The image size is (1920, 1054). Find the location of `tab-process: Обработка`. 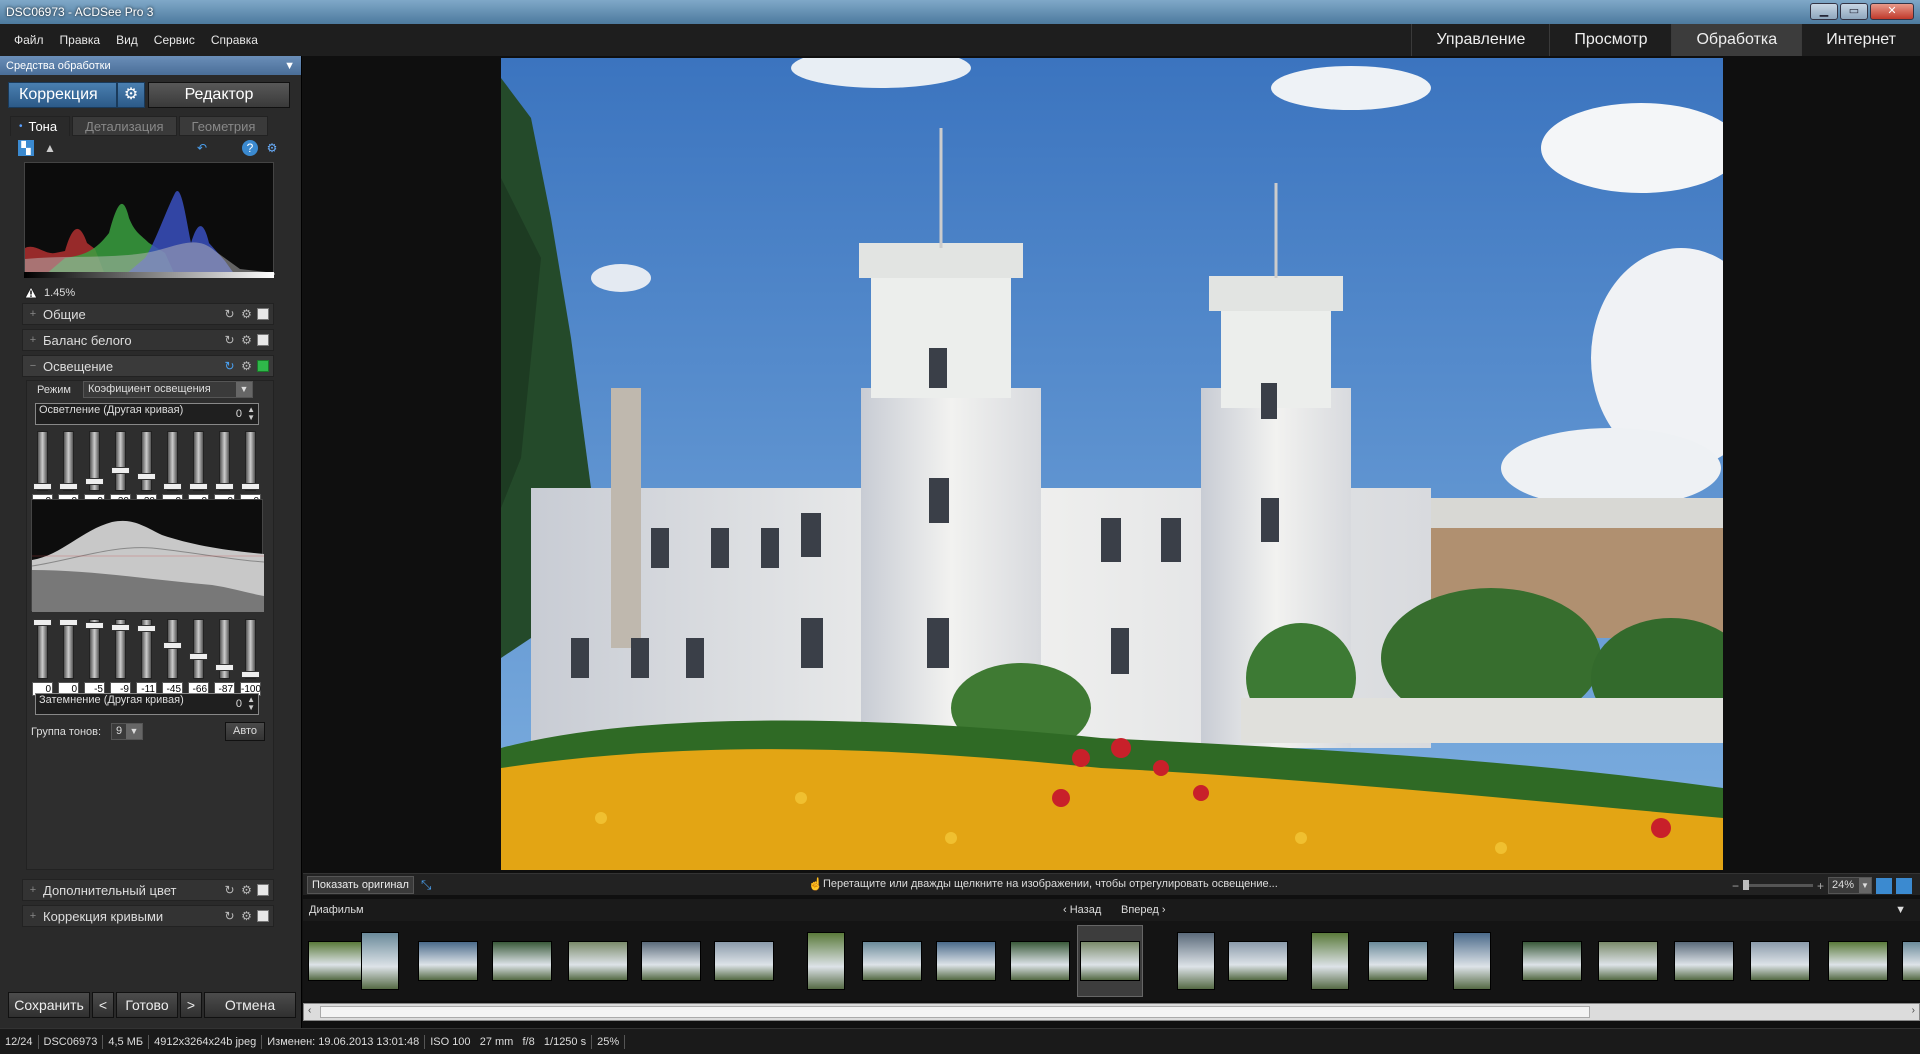

tab-process: Обработка is located at coordinates (1736, 40).